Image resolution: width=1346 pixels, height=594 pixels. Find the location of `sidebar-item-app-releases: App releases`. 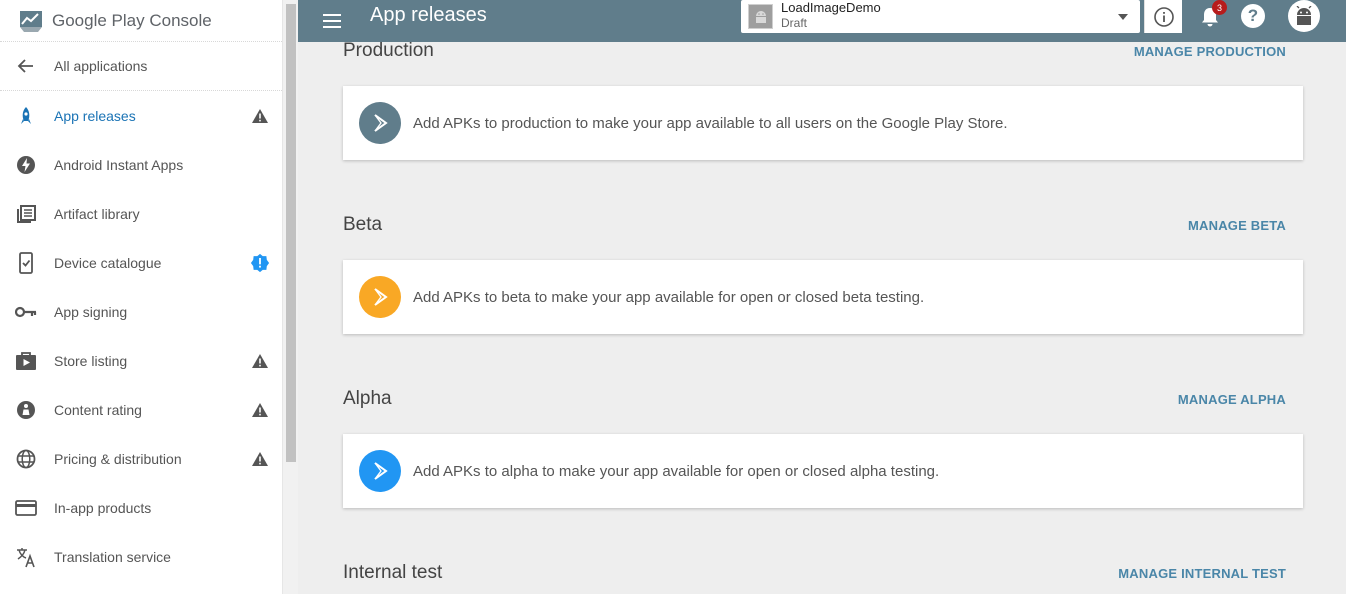

sidebar-item-app-releases: App releases is located at coordinates (141, 115).